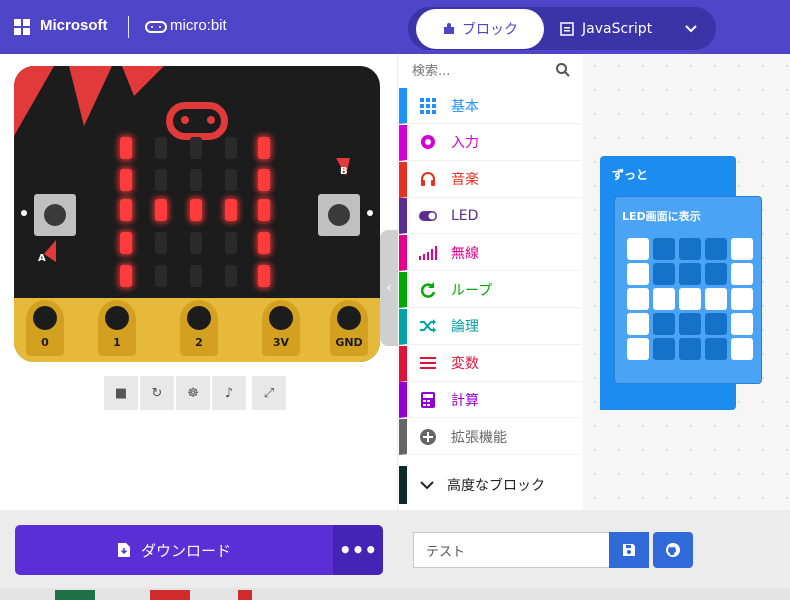 Image resolution: width=790 pixels, height=600 pixels. Describe the element at coordinates (490, 253) in the screenshot. I see `toolbox-category: 無線` at that location.